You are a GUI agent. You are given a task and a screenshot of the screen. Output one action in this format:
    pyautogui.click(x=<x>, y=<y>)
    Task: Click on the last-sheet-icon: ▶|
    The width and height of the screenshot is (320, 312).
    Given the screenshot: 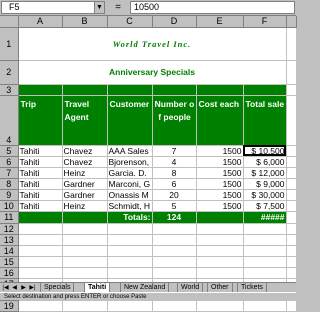 What is the action you would take?
    pyautogui.click(x=32, y=288)
    